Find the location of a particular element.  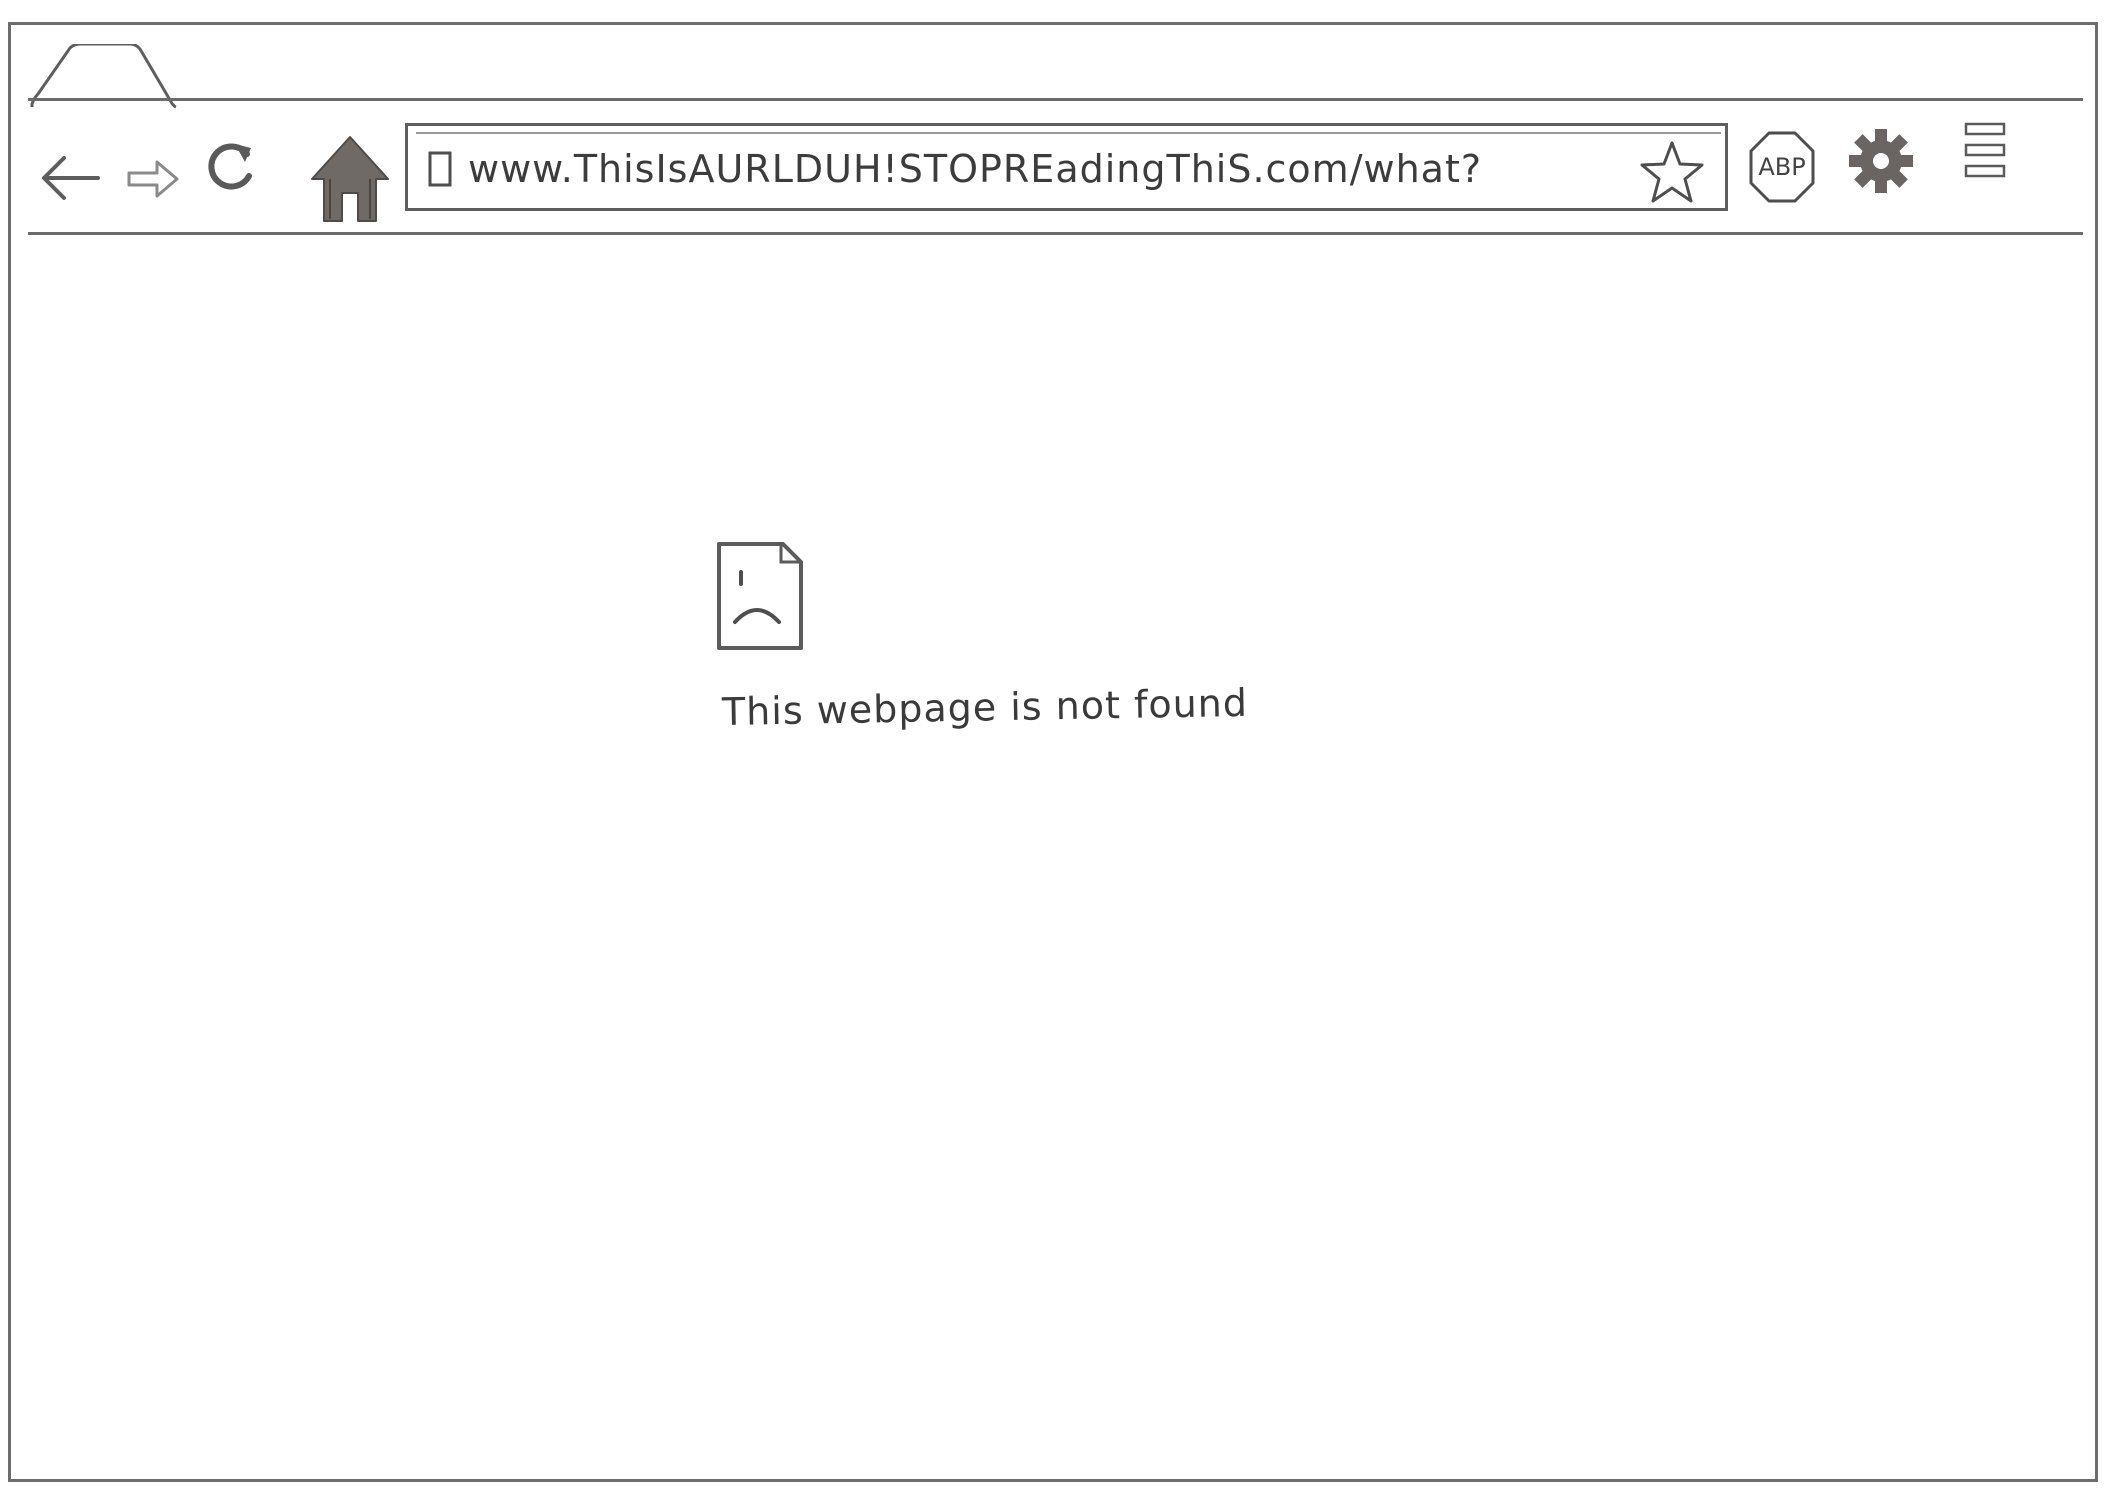

reload-icon is located at coordinates (230, 166).